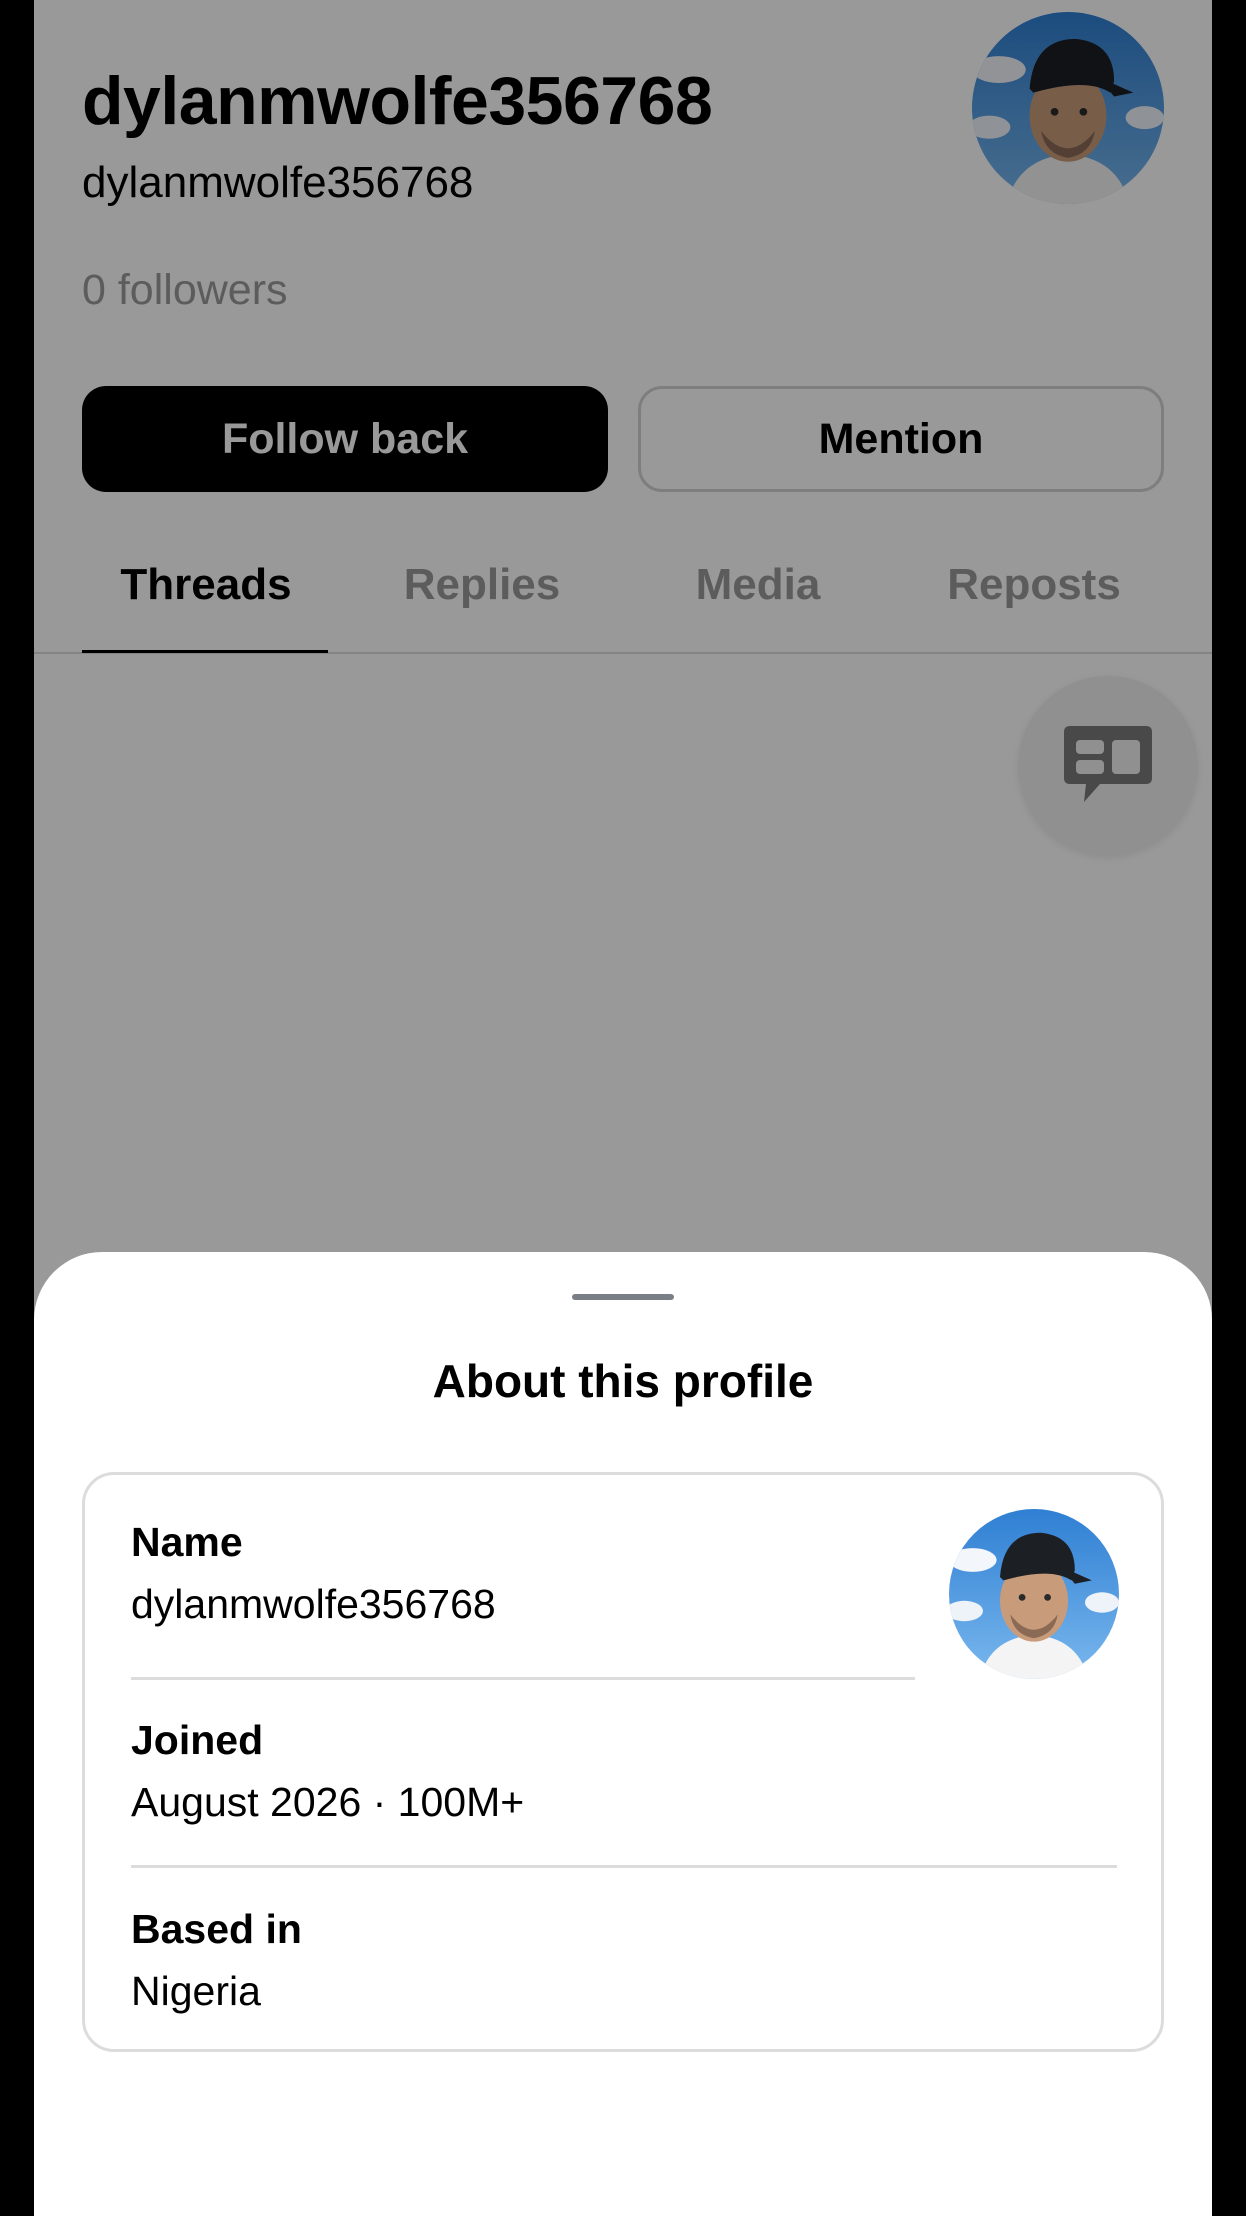 Image resolution: width=1246 pixels, height=2216 pixels. Describe the element at coordinates (623, 1297) in the screenshot. I see `sheet-grabber` at that location.